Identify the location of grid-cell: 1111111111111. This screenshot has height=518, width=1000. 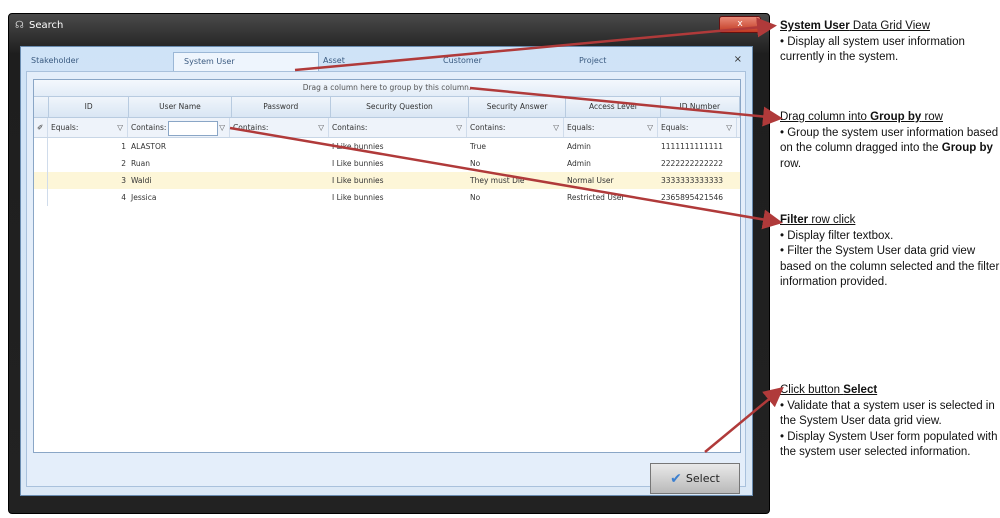
(692, 146).